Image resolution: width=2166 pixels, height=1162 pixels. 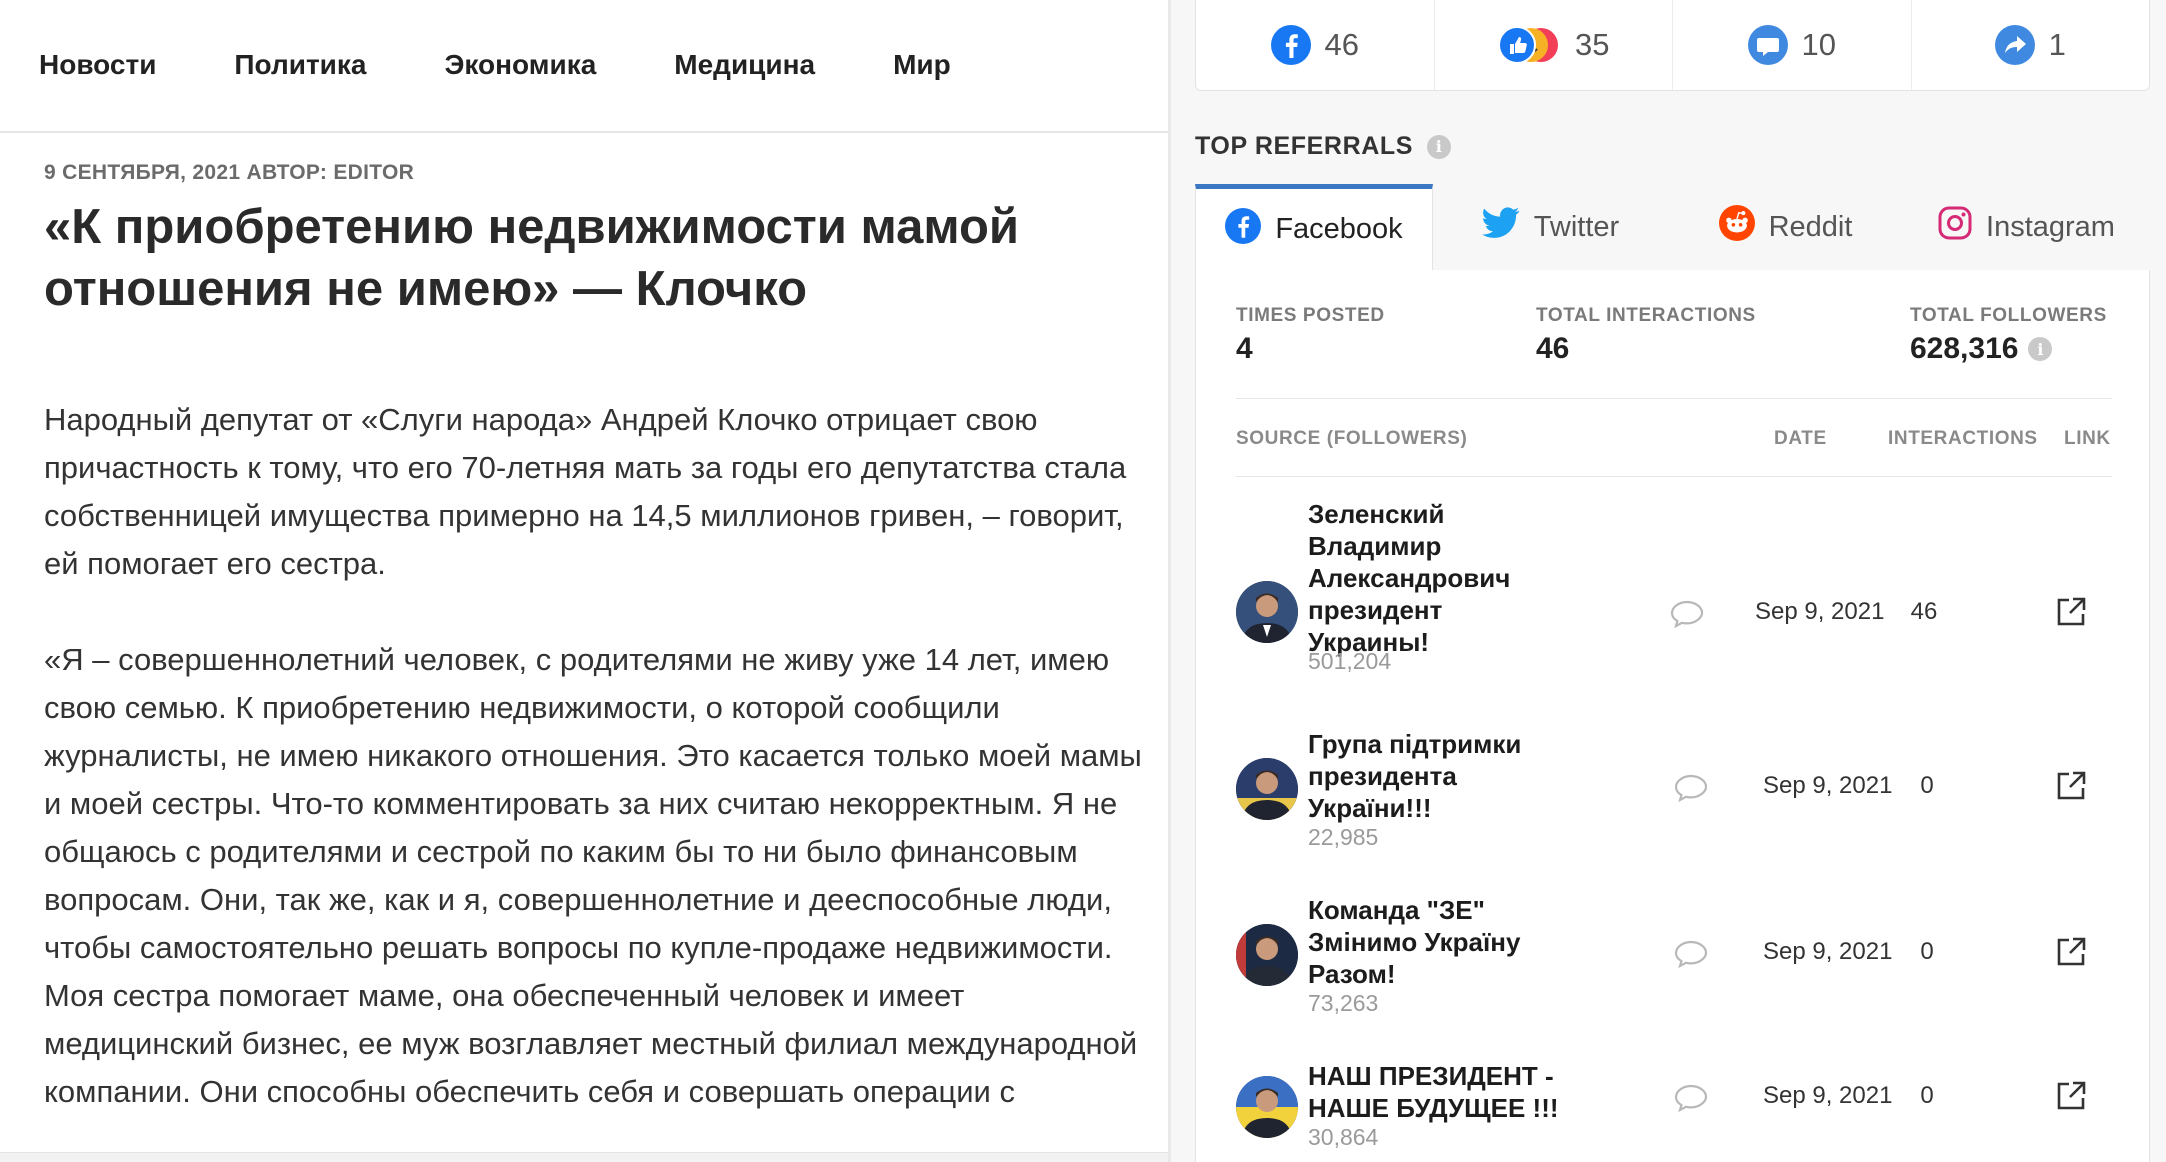 What do you see at coordinates (1343, 1003) in the screenshot?
I see `source-followers: 73,263` at bounding box center [1343, 1003].